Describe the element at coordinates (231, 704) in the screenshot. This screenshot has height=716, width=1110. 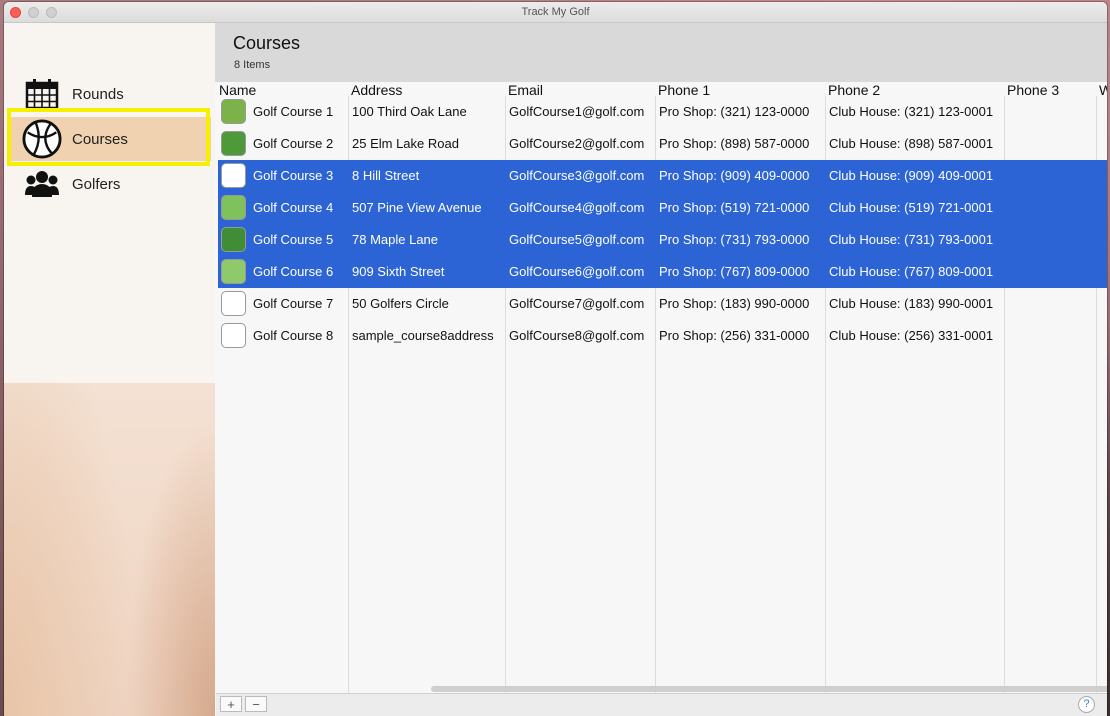
I see `add-course-button: +` at that location.